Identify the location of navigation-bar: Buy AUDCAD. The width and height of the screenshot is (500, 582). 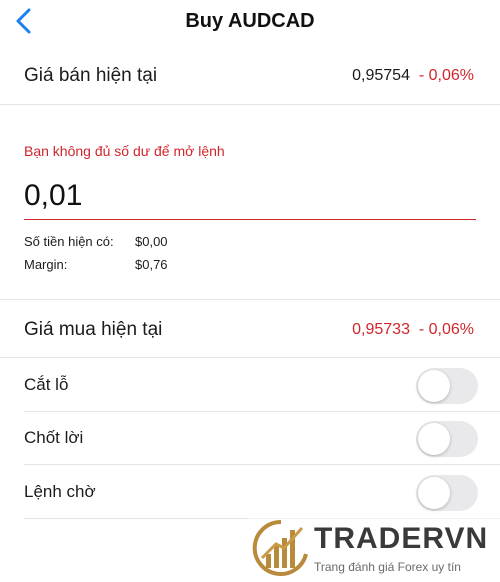
(250, 21).